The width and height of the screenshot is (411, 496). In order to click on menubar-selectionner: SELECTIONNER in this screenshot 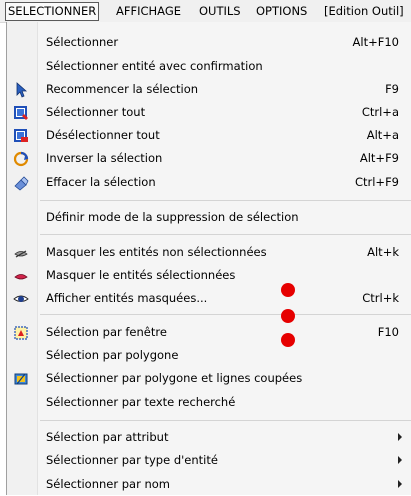, I will do `click(52, 11)`.